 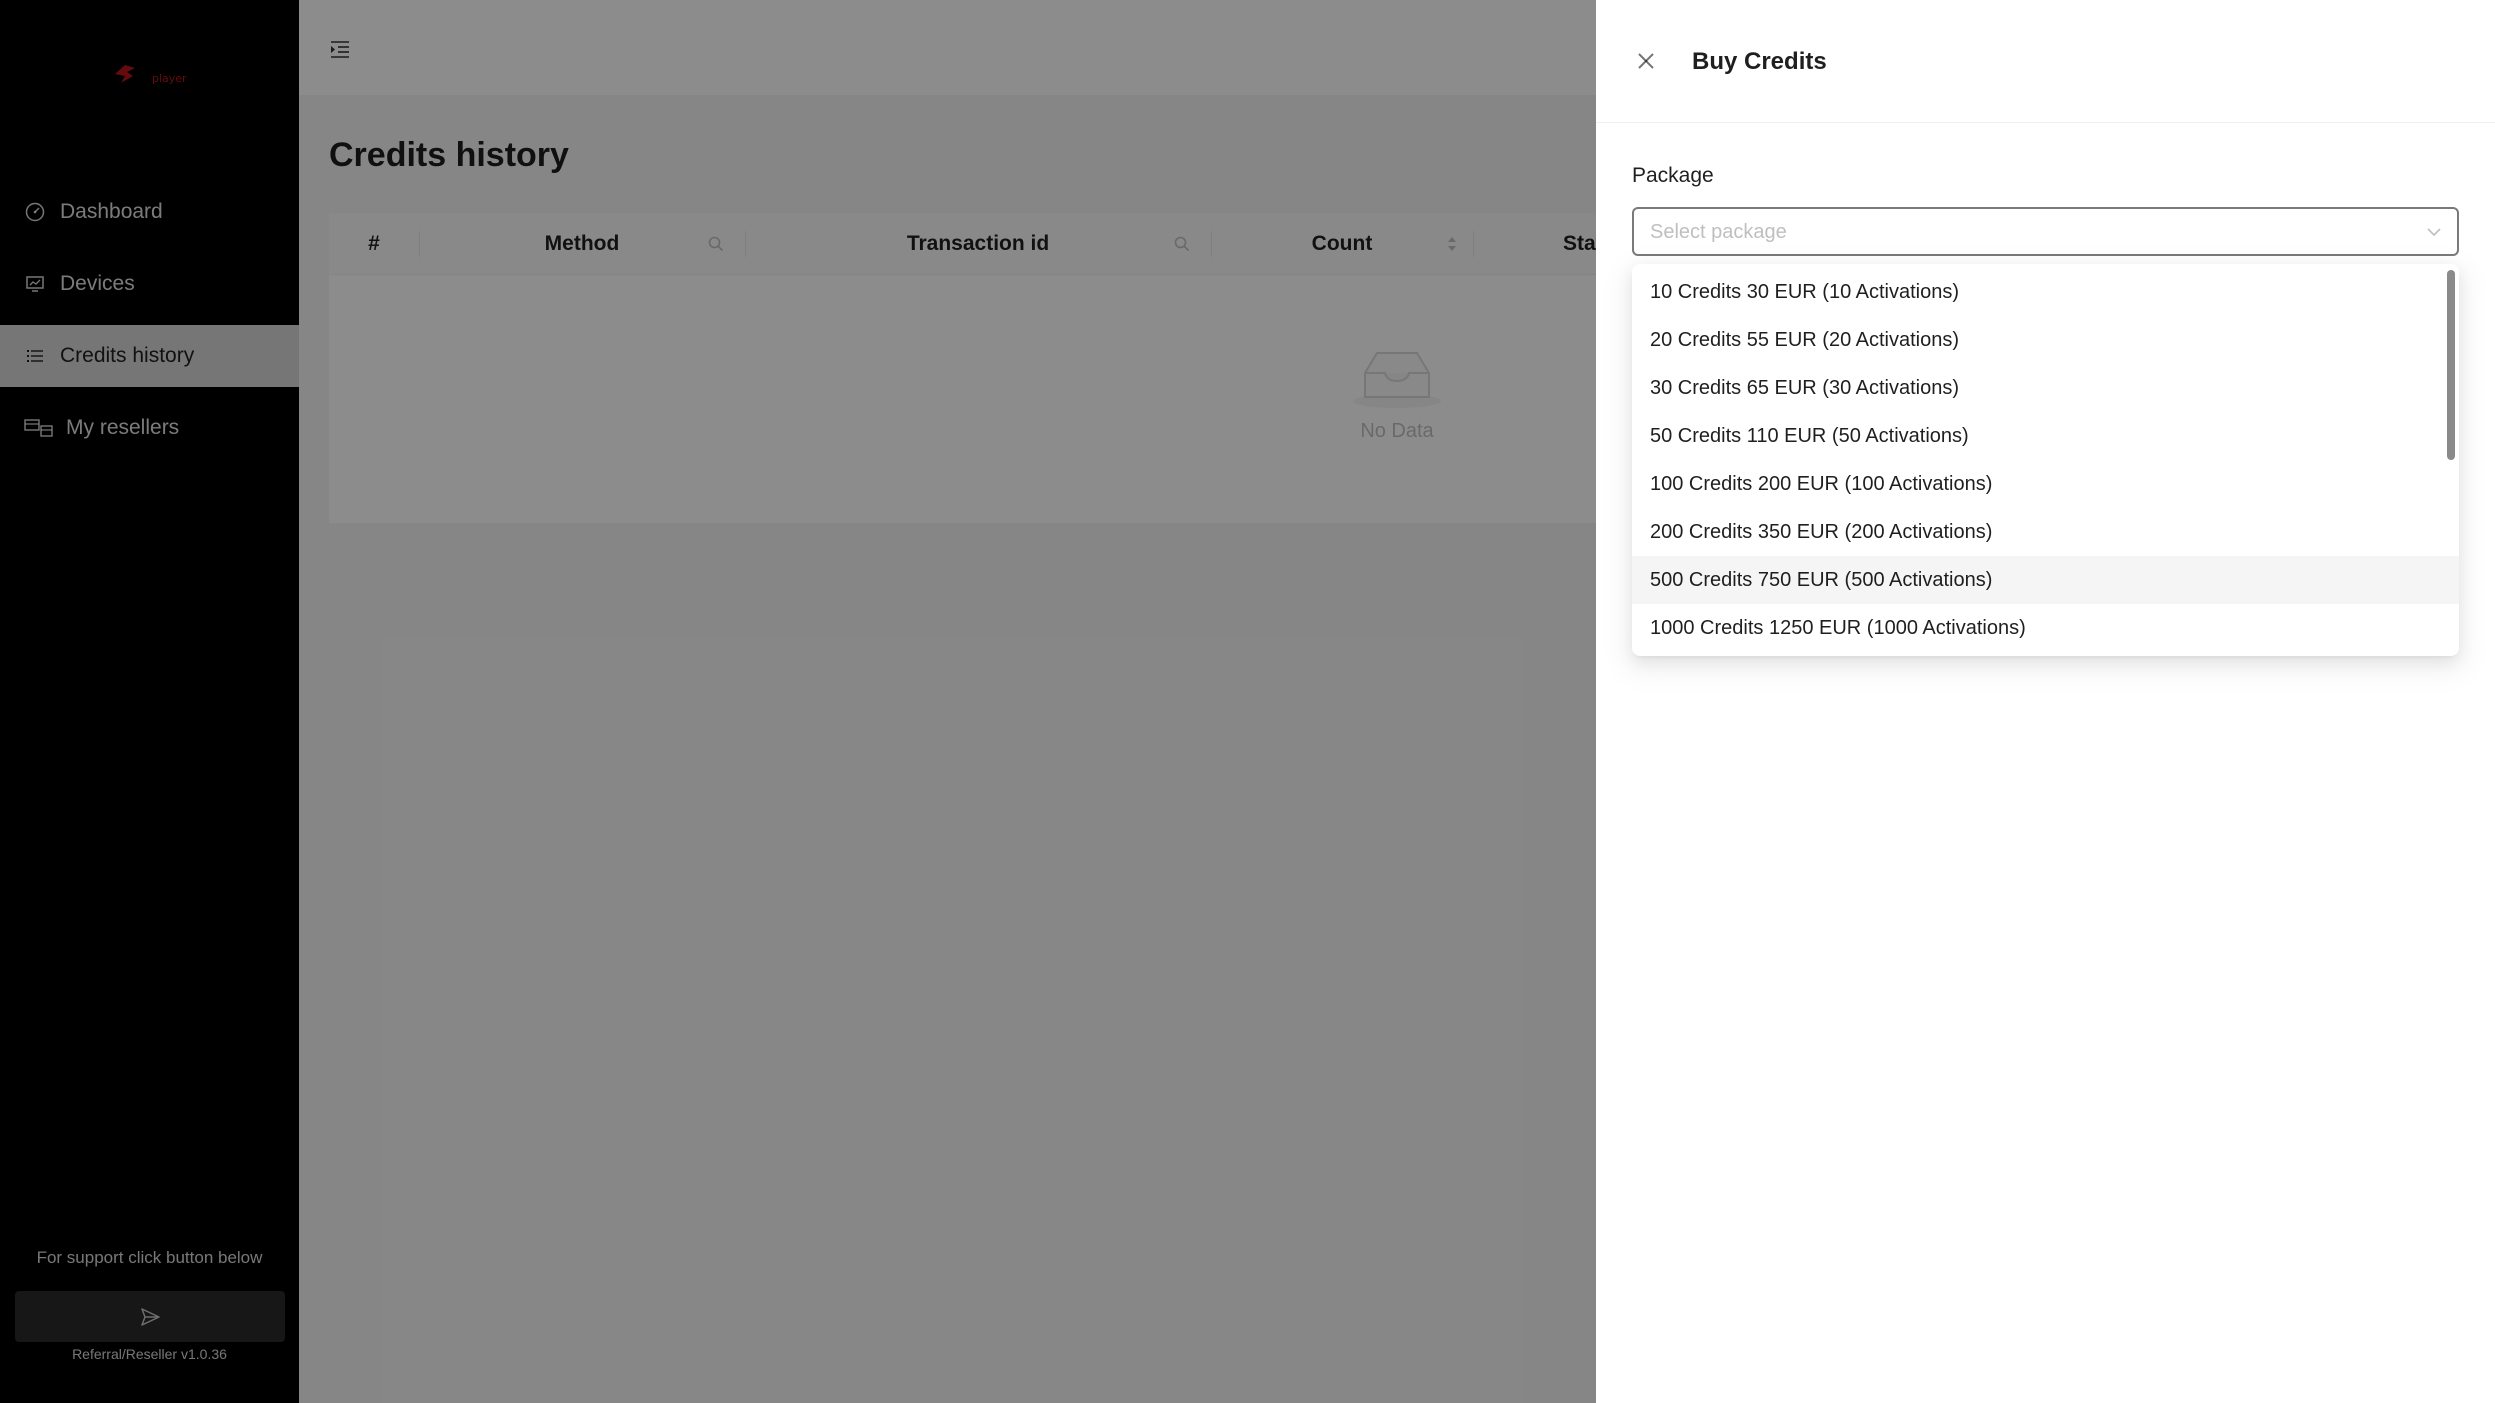 What do you see at coordinates (2045, 436) in the screenshot?
I see `dropdown-option: 50 Credits 110 EUR (50 Activations)` at bounding box center [2045, 436].